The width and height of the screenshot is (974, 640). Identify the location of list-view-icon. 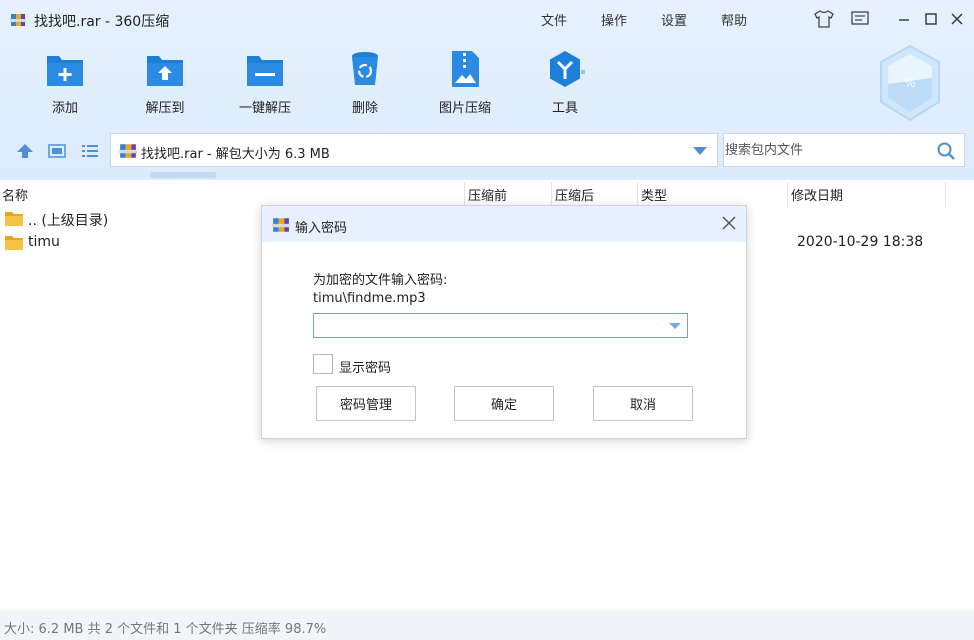
(90, 151).